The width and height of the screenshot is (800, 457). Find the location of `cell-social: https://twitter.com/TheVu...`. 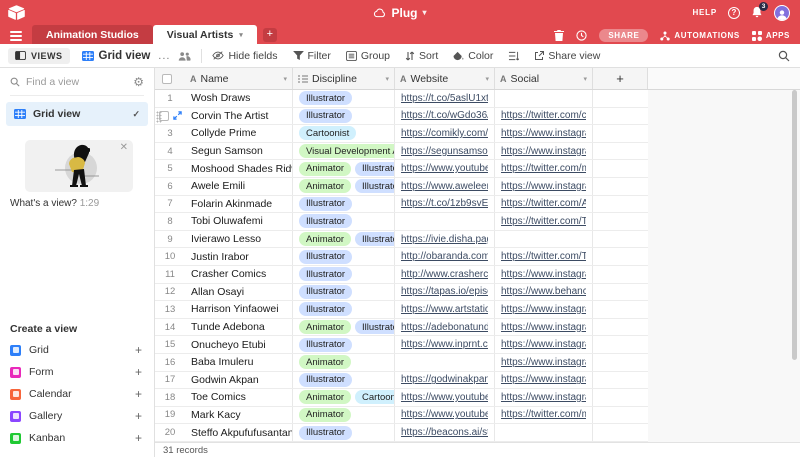

cell-social: https://twitter.com/TheVu... is located at coordinates (544, 256).